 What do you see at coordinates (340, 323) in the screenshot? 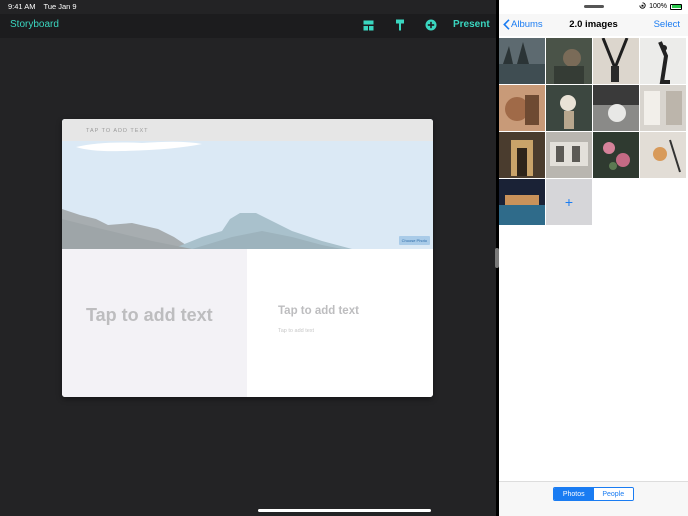
I see `right-text-panel: Tap to add text Tap to add text` at bounding box center [340, 323].